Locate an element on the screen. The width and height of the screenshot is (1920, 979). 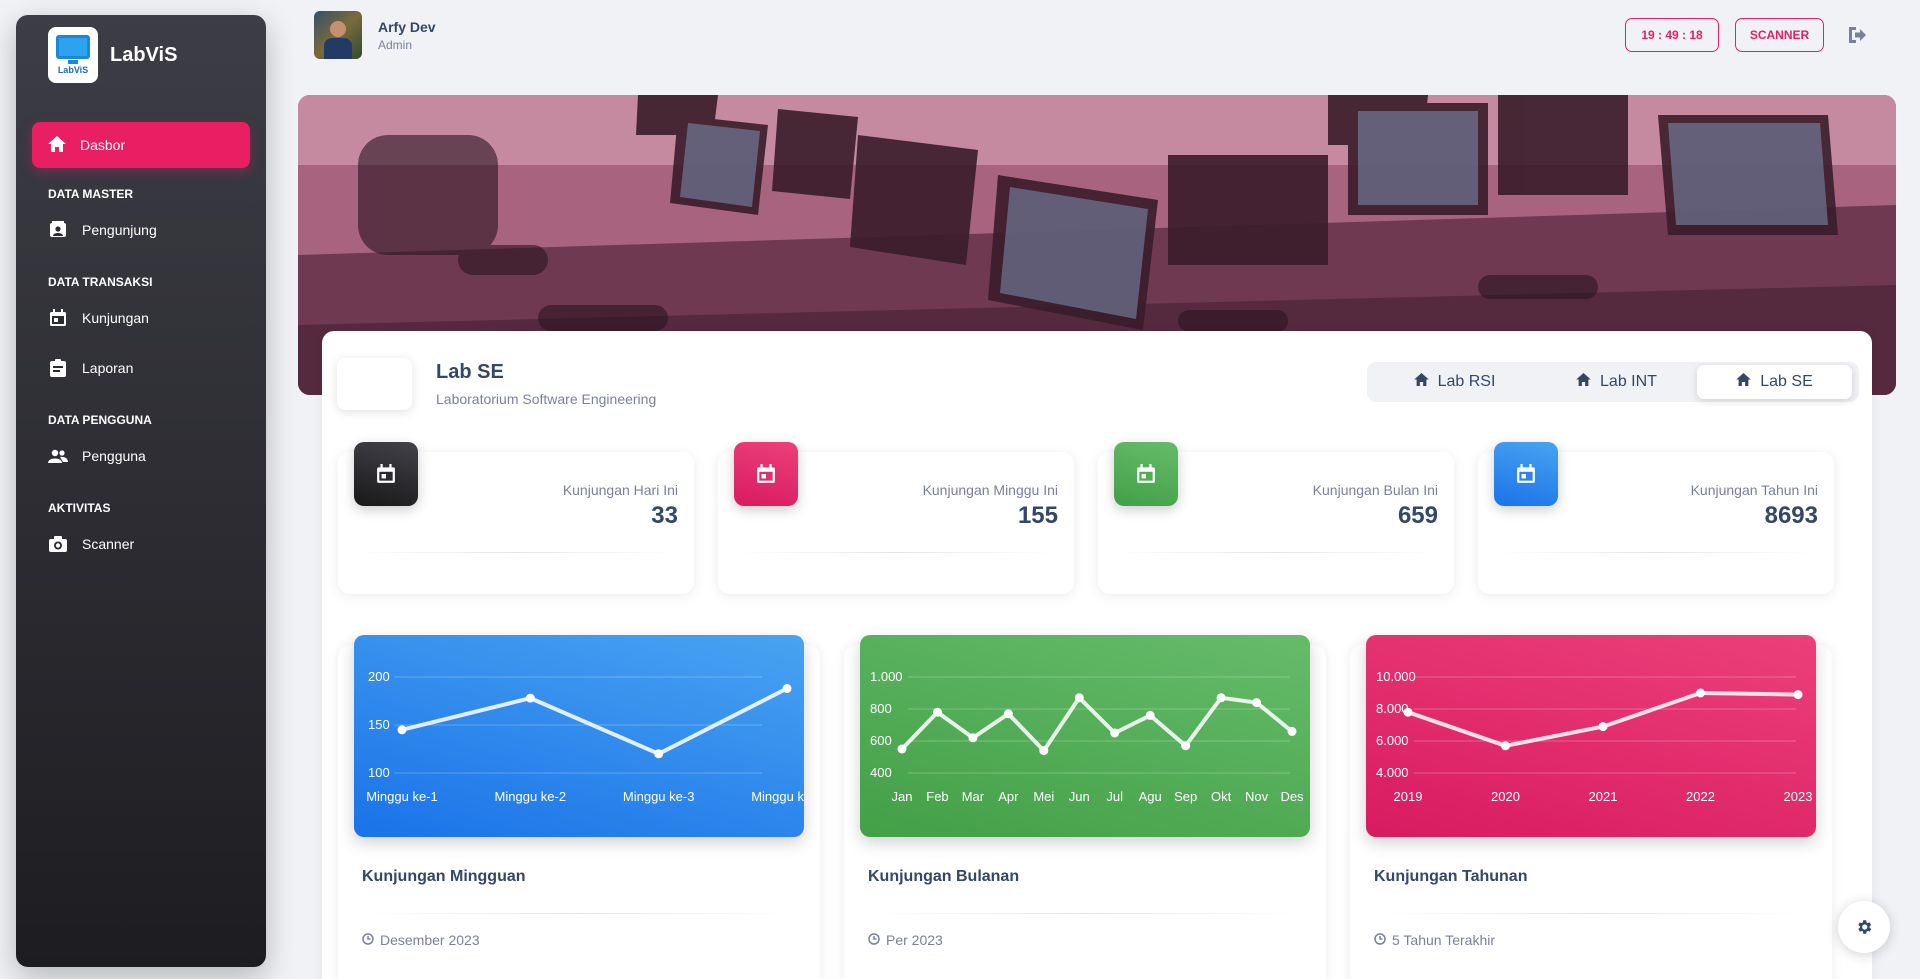
sidebar-item-scanner: Scanner is located at coordinates (141, 544).